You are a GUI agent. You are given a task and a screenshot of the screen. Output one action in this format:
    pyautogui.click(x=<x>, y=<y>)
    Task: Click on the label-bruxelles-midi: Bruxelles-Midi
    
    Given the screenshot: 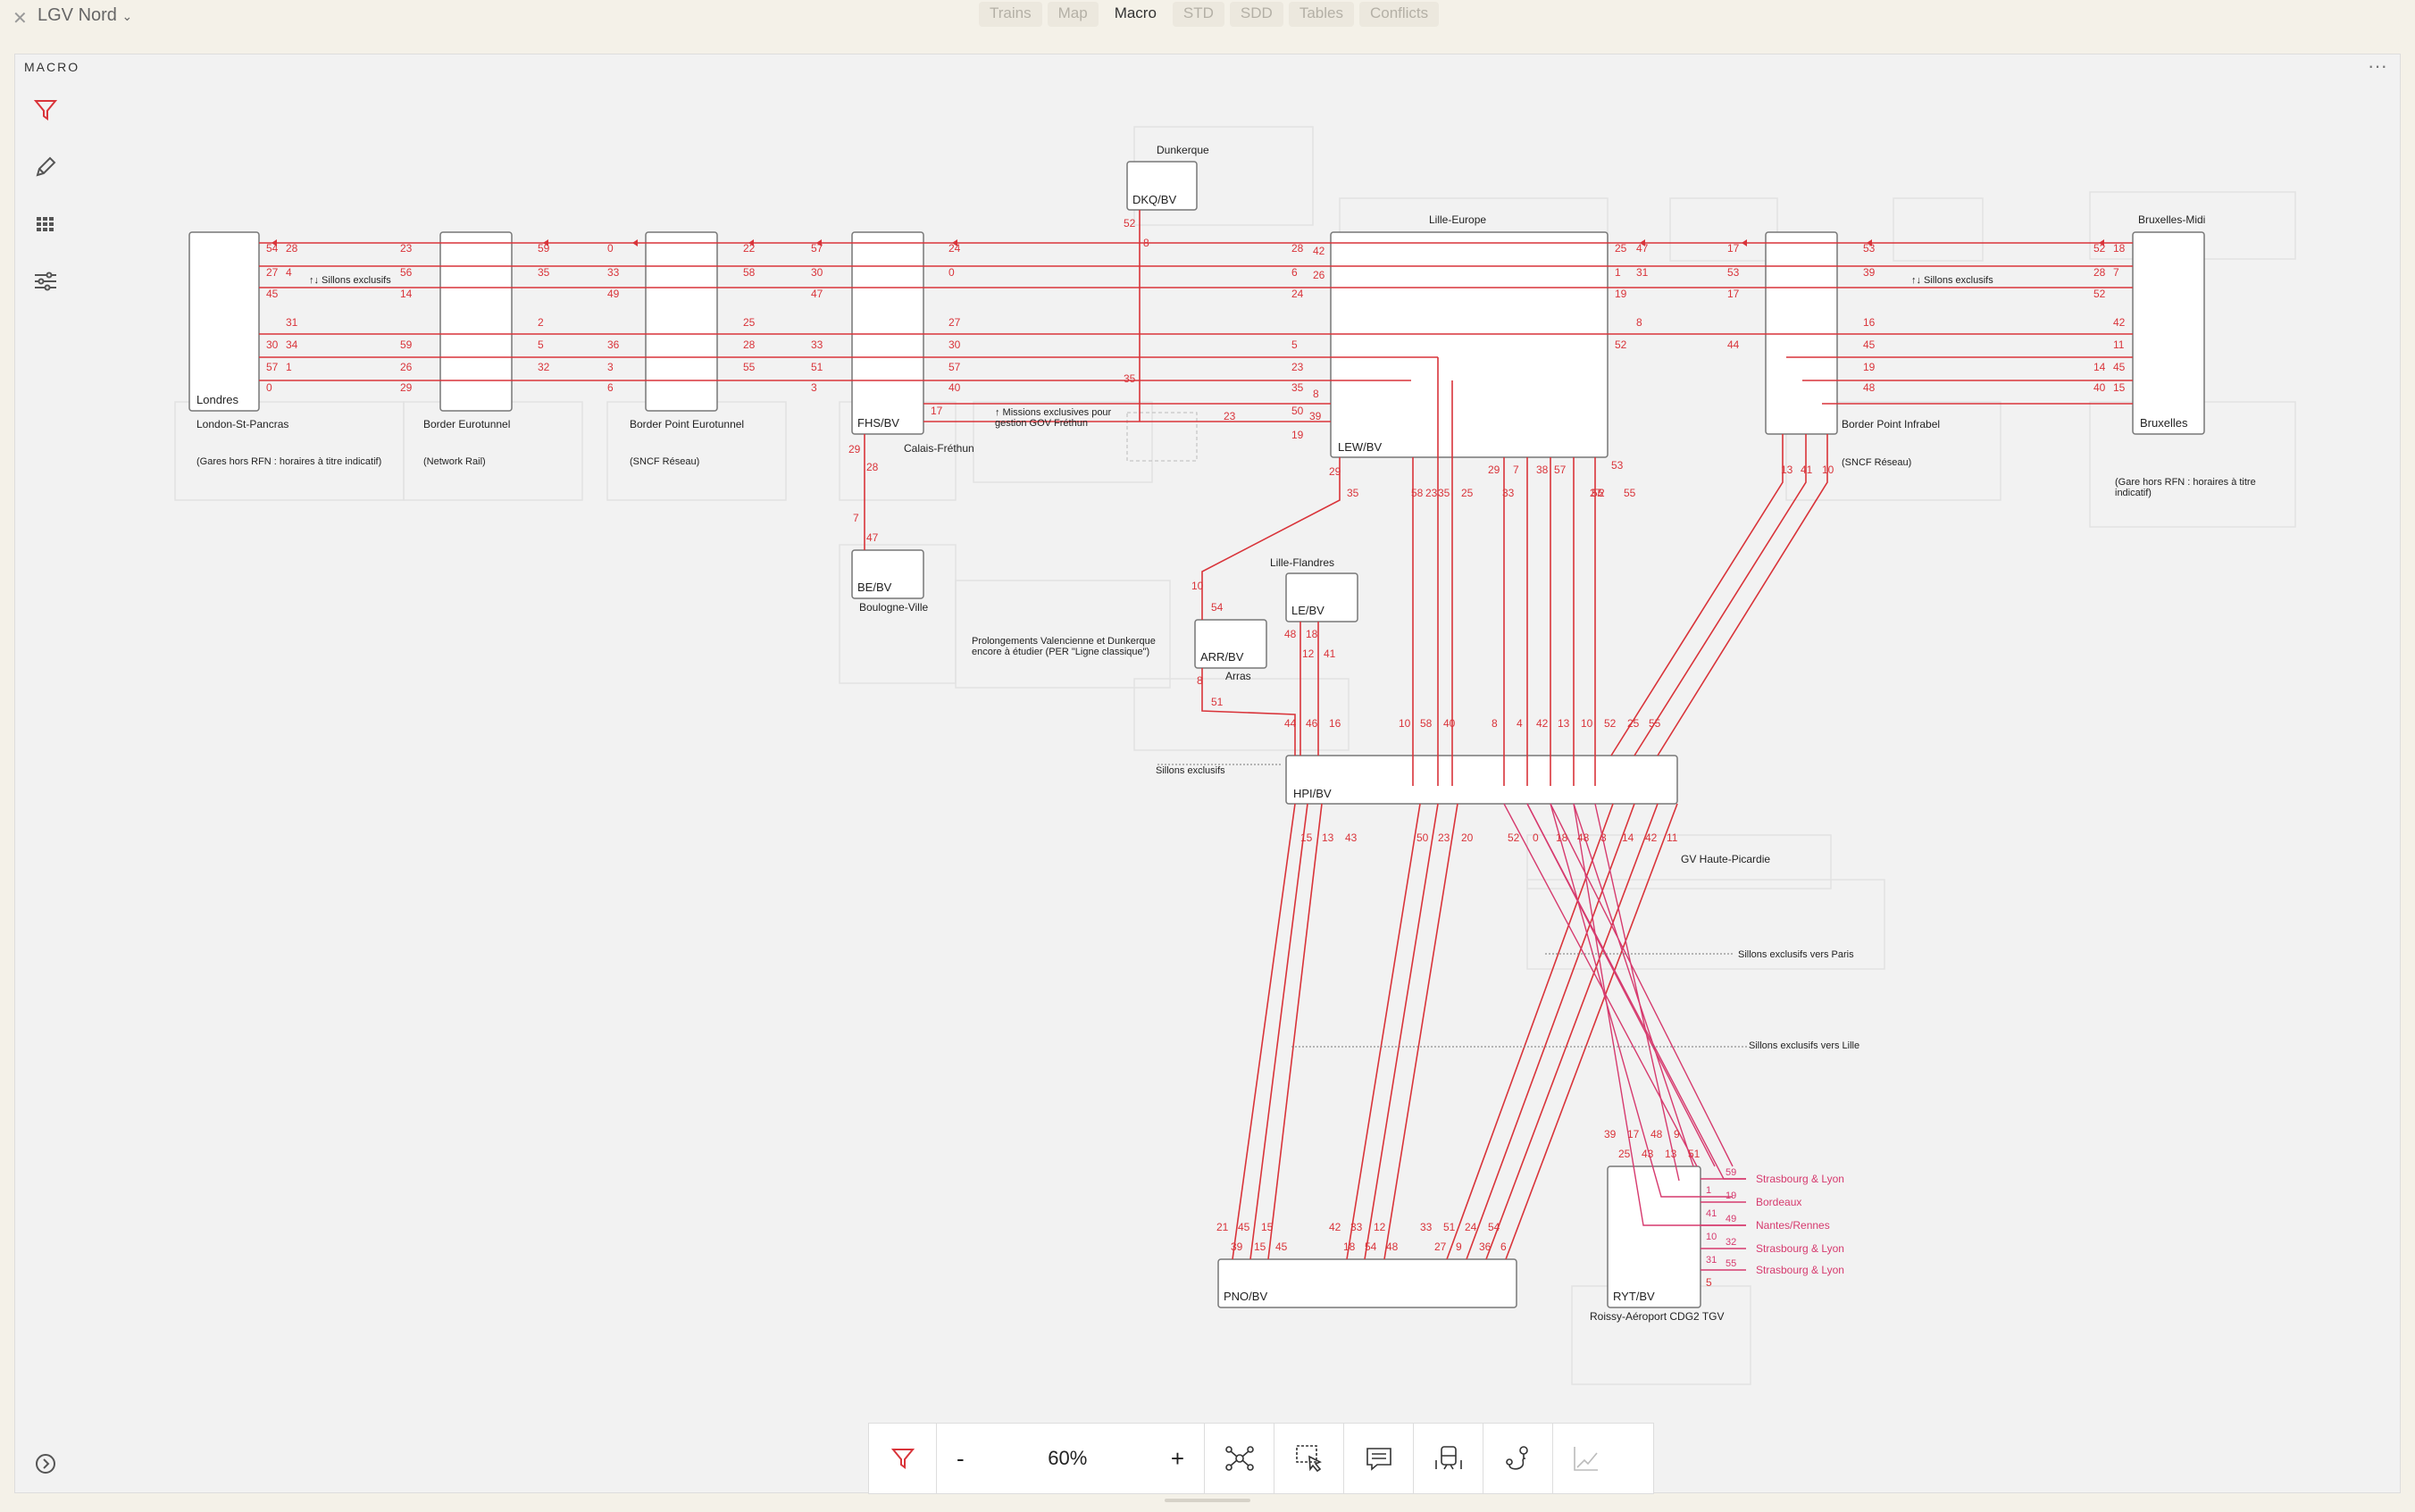 What is the action you would take?
    pyautogui.click(x=2171, y=219)
    